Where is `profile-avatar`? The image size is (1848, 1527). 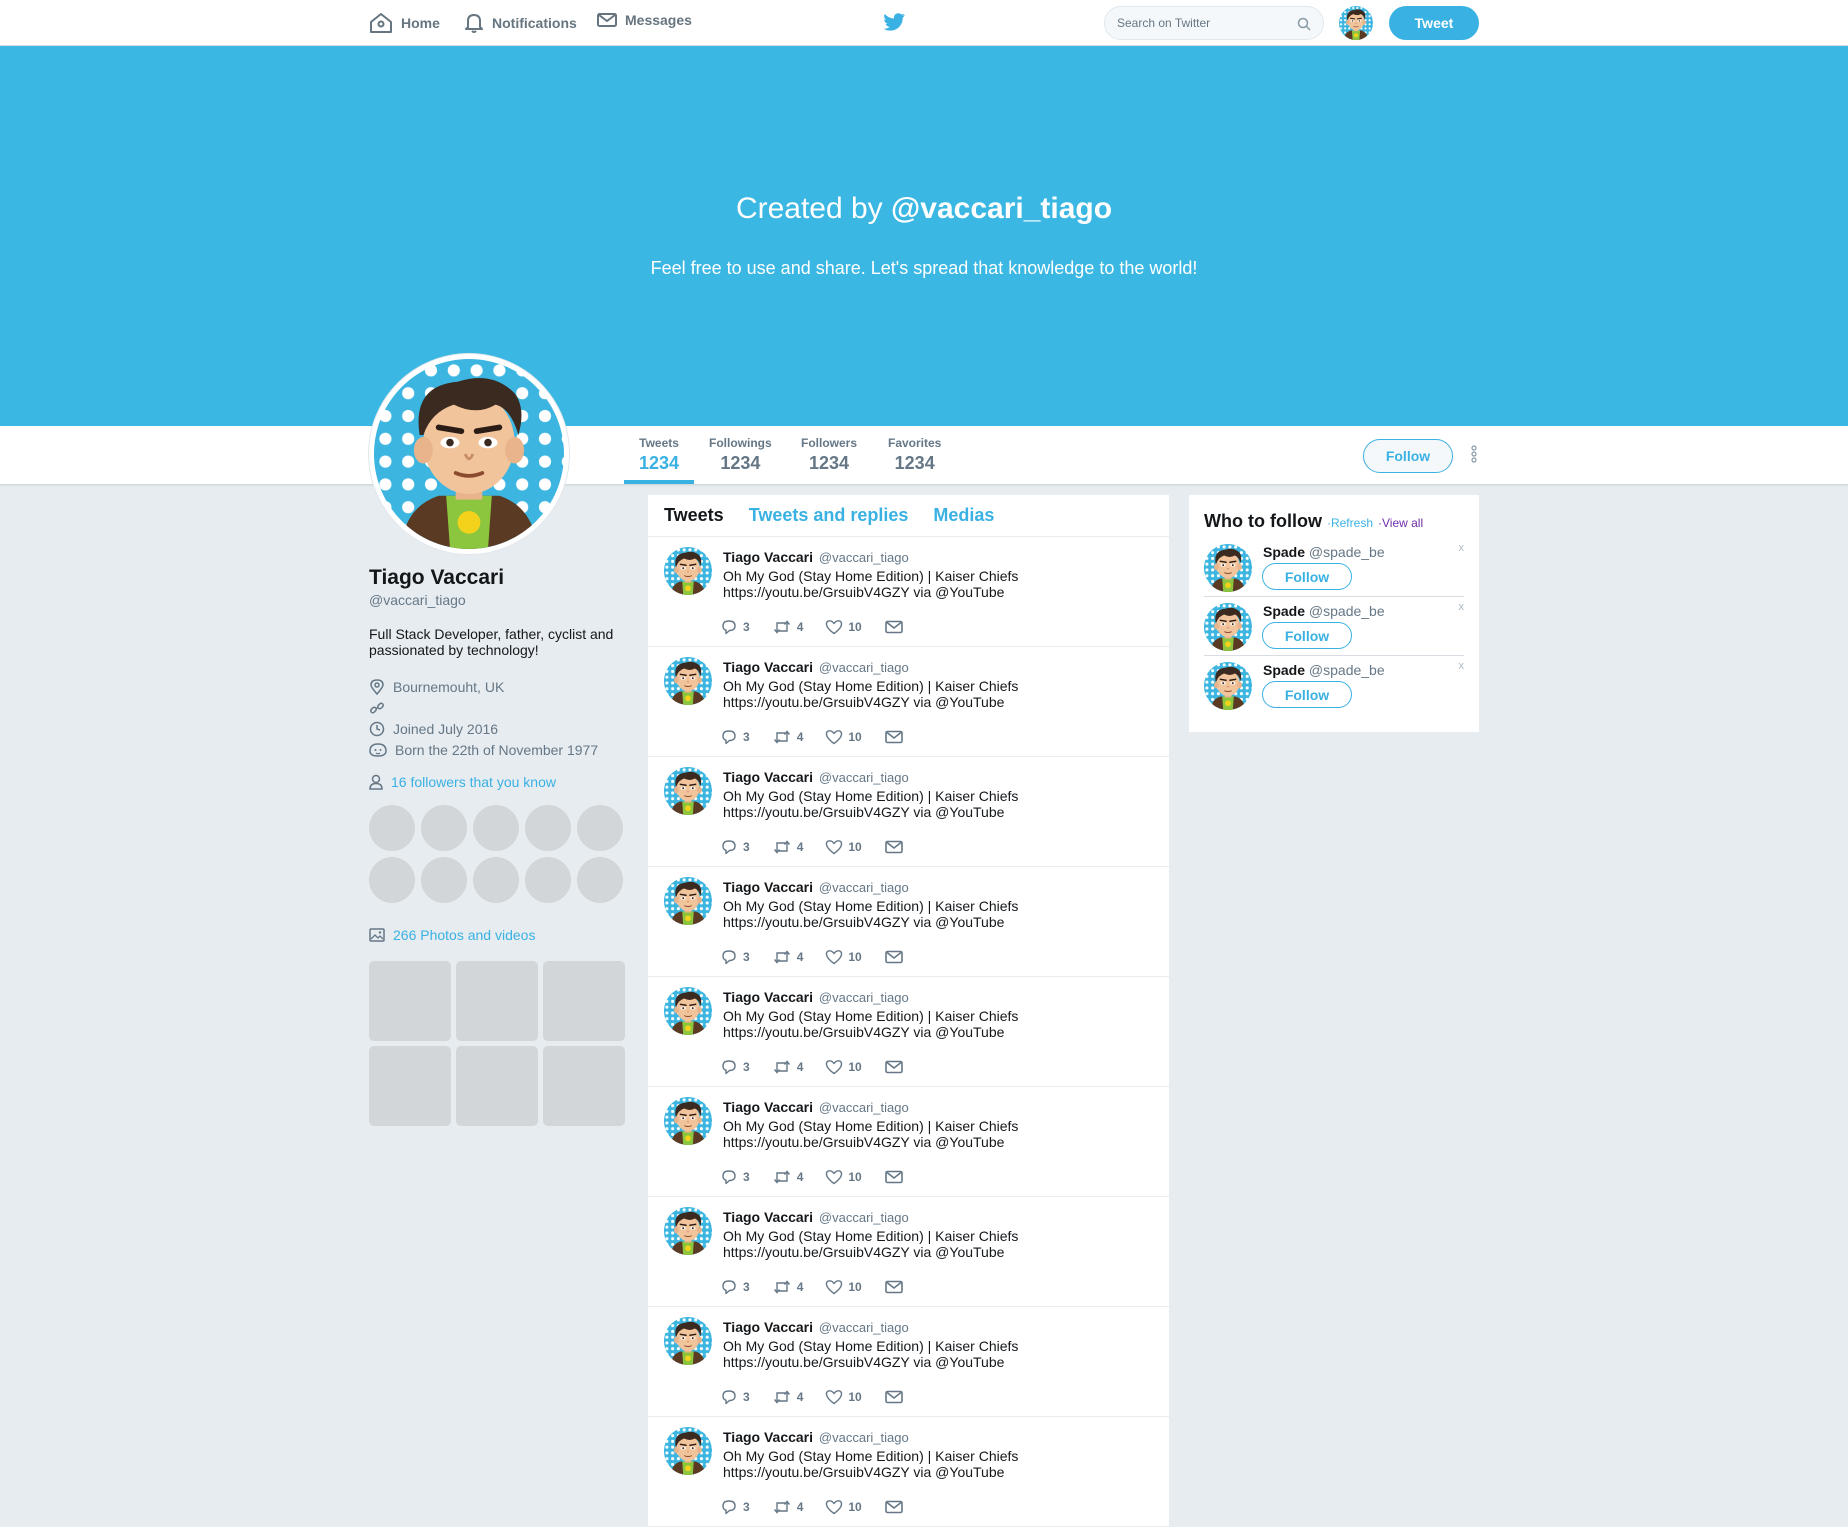 profile-avatar is located at coordinates (469, 454).